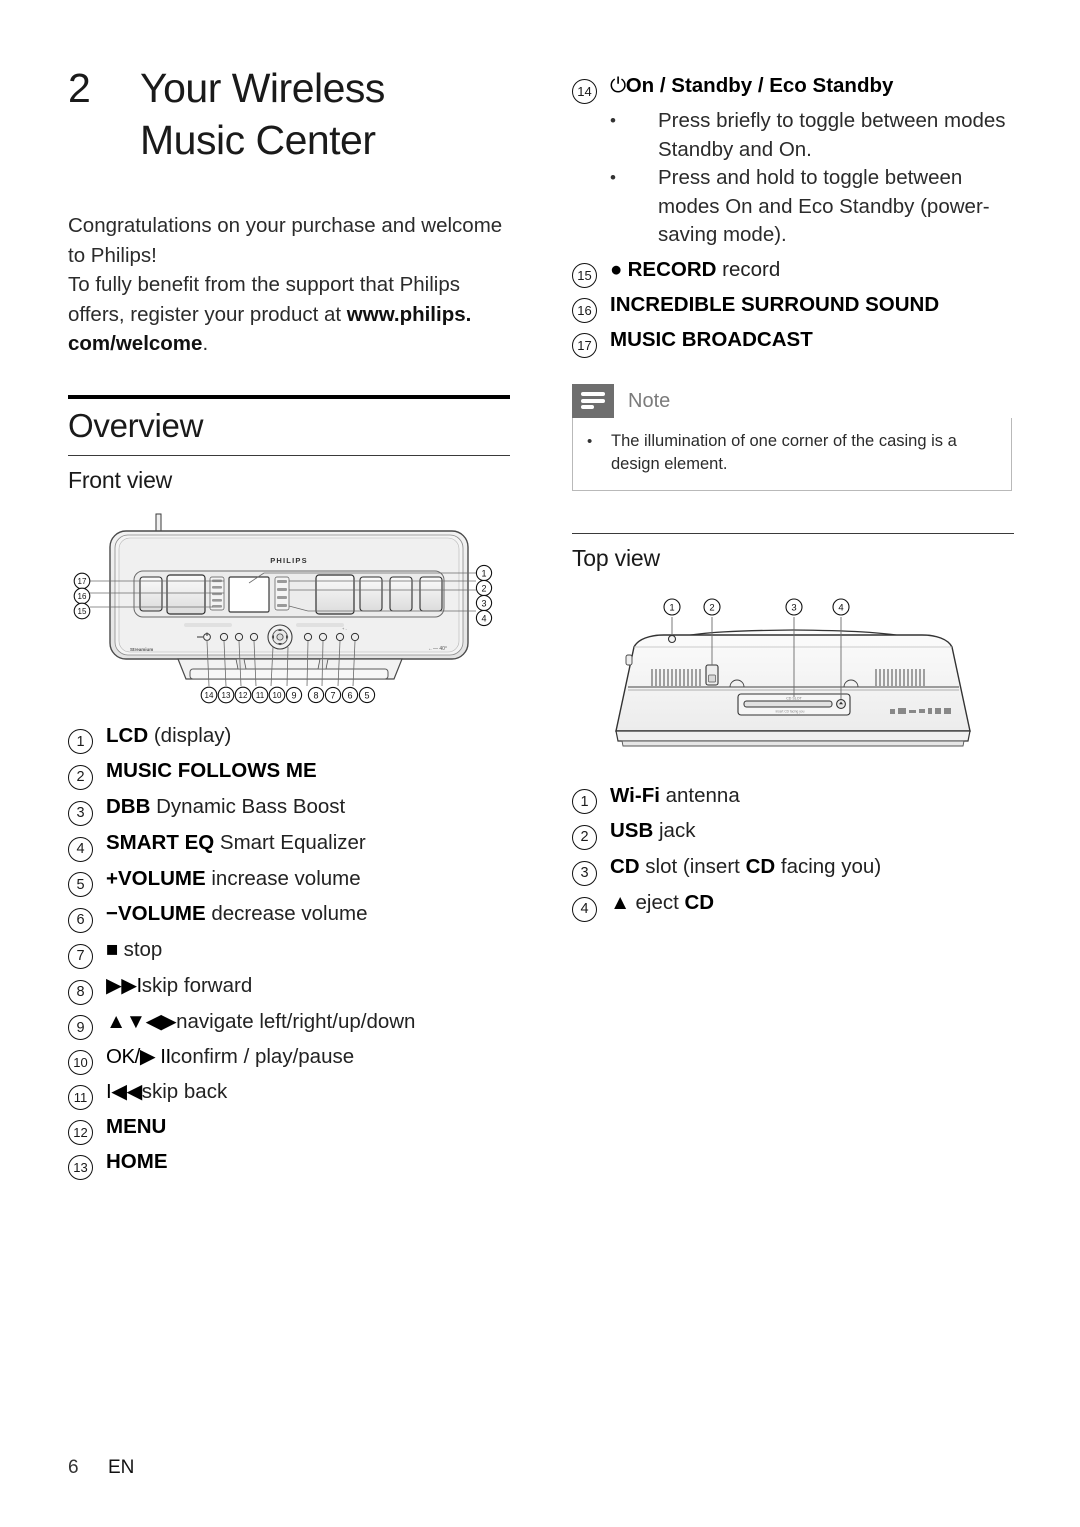 The width and height of the screenshot is (1080, 1527). Describe the element at coordinates (618, 85) in the screenshot. I see `right-legend-item-glyph-14: ⏻` at that location.